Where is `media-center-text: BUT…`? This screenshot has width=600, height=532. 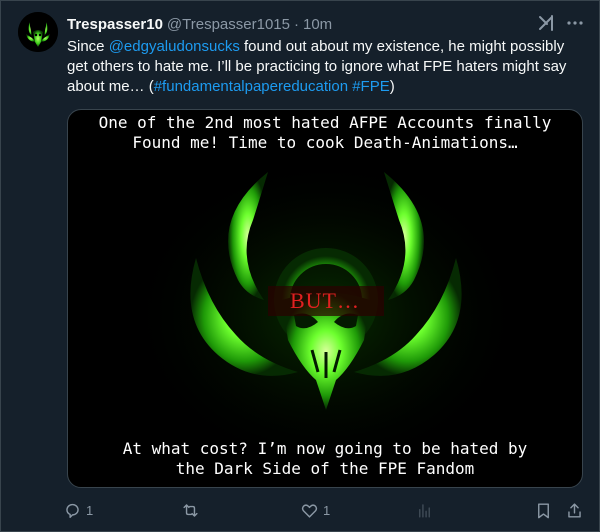
media-center-text: BUT… is located at coordinates (325, 300).